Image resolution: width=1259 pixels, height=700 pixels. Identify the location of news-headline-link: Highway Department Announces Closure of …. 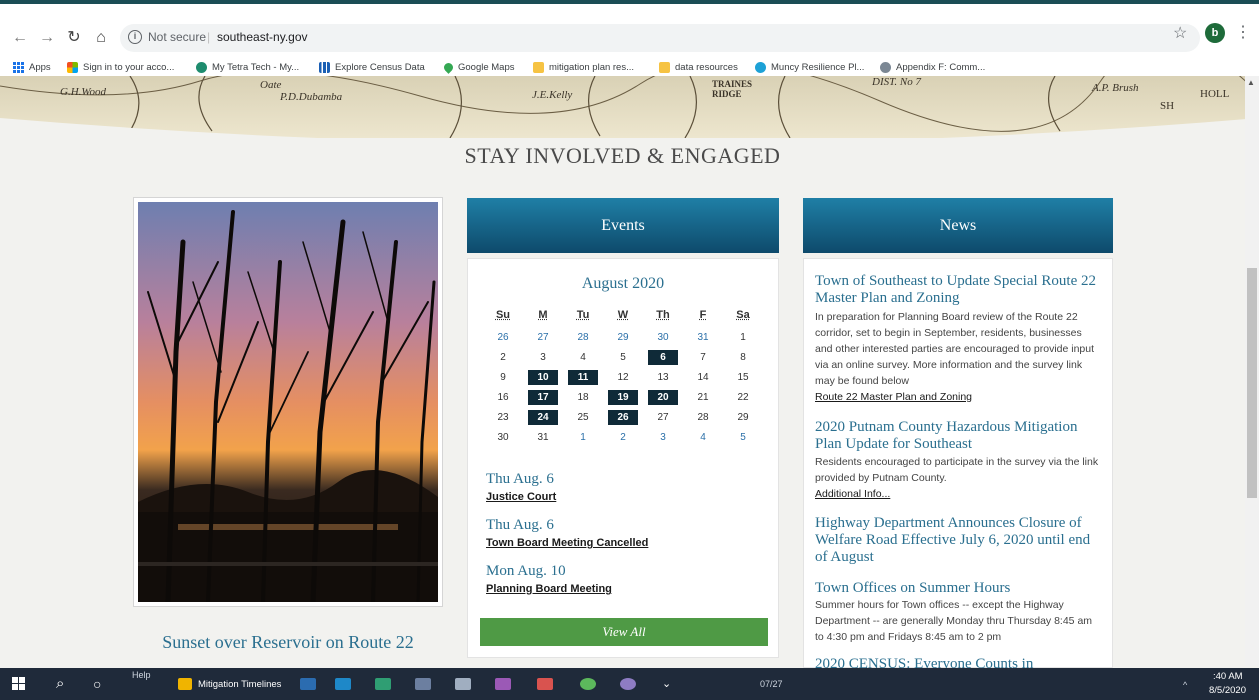
(960, 540).